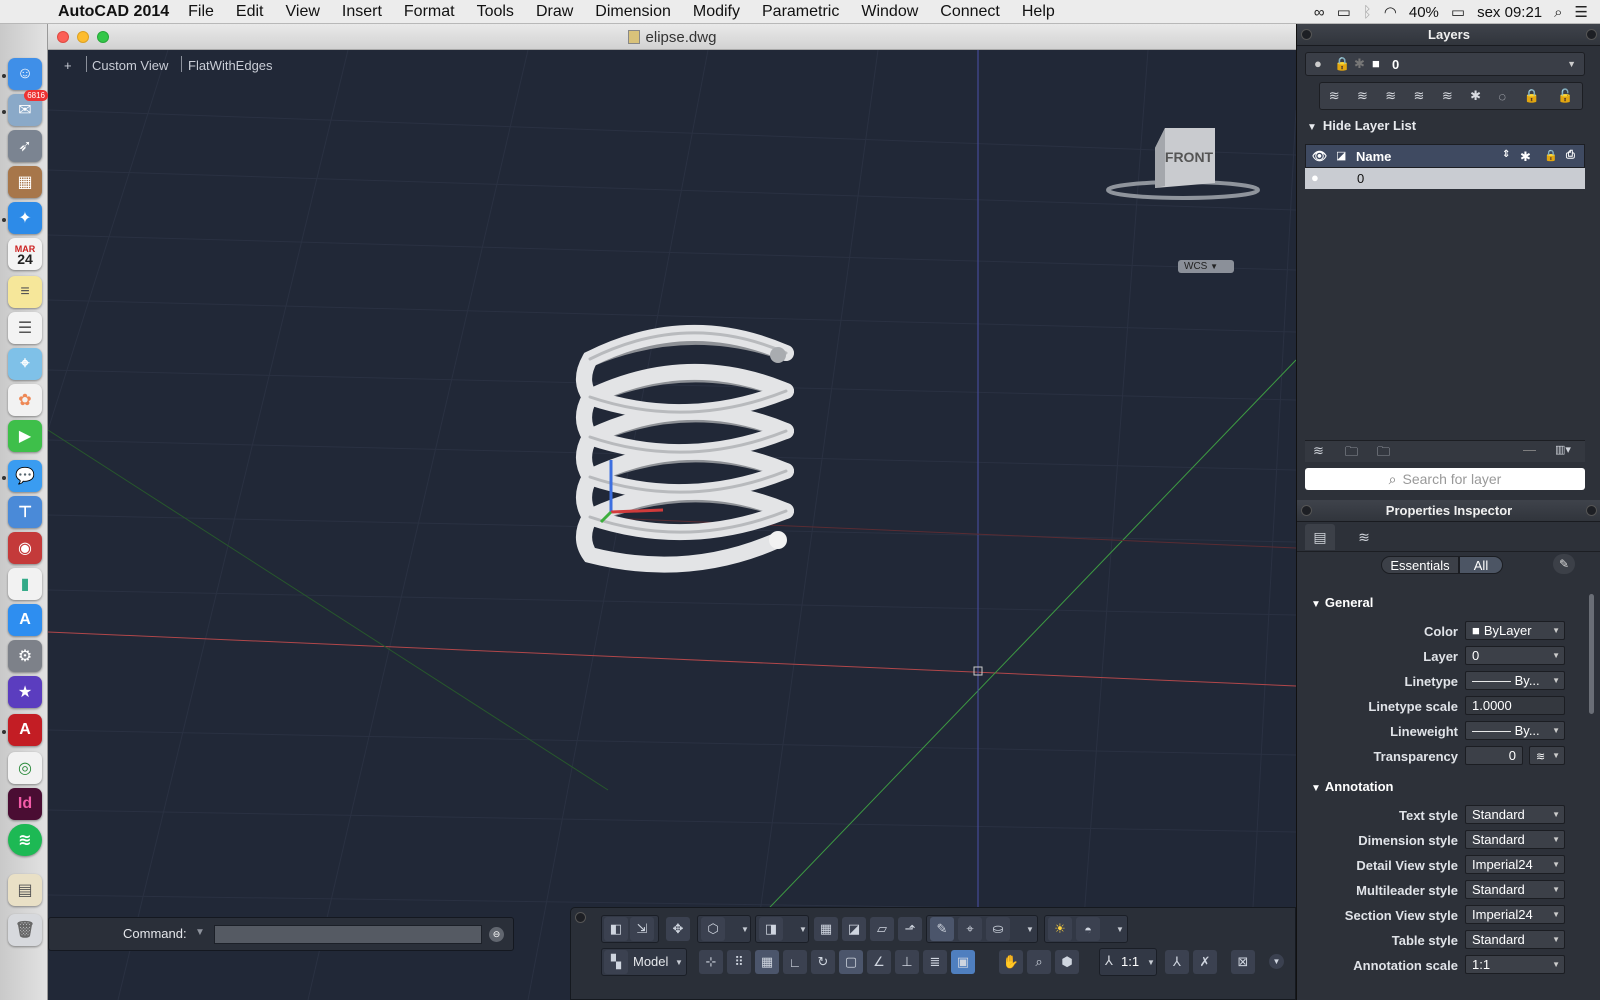 The width and height of the screenshot is (1600, 1000). Describe the element at coordinates (633, 12) in the screenshot. I see `menu-dimension: Dimension` at that location.